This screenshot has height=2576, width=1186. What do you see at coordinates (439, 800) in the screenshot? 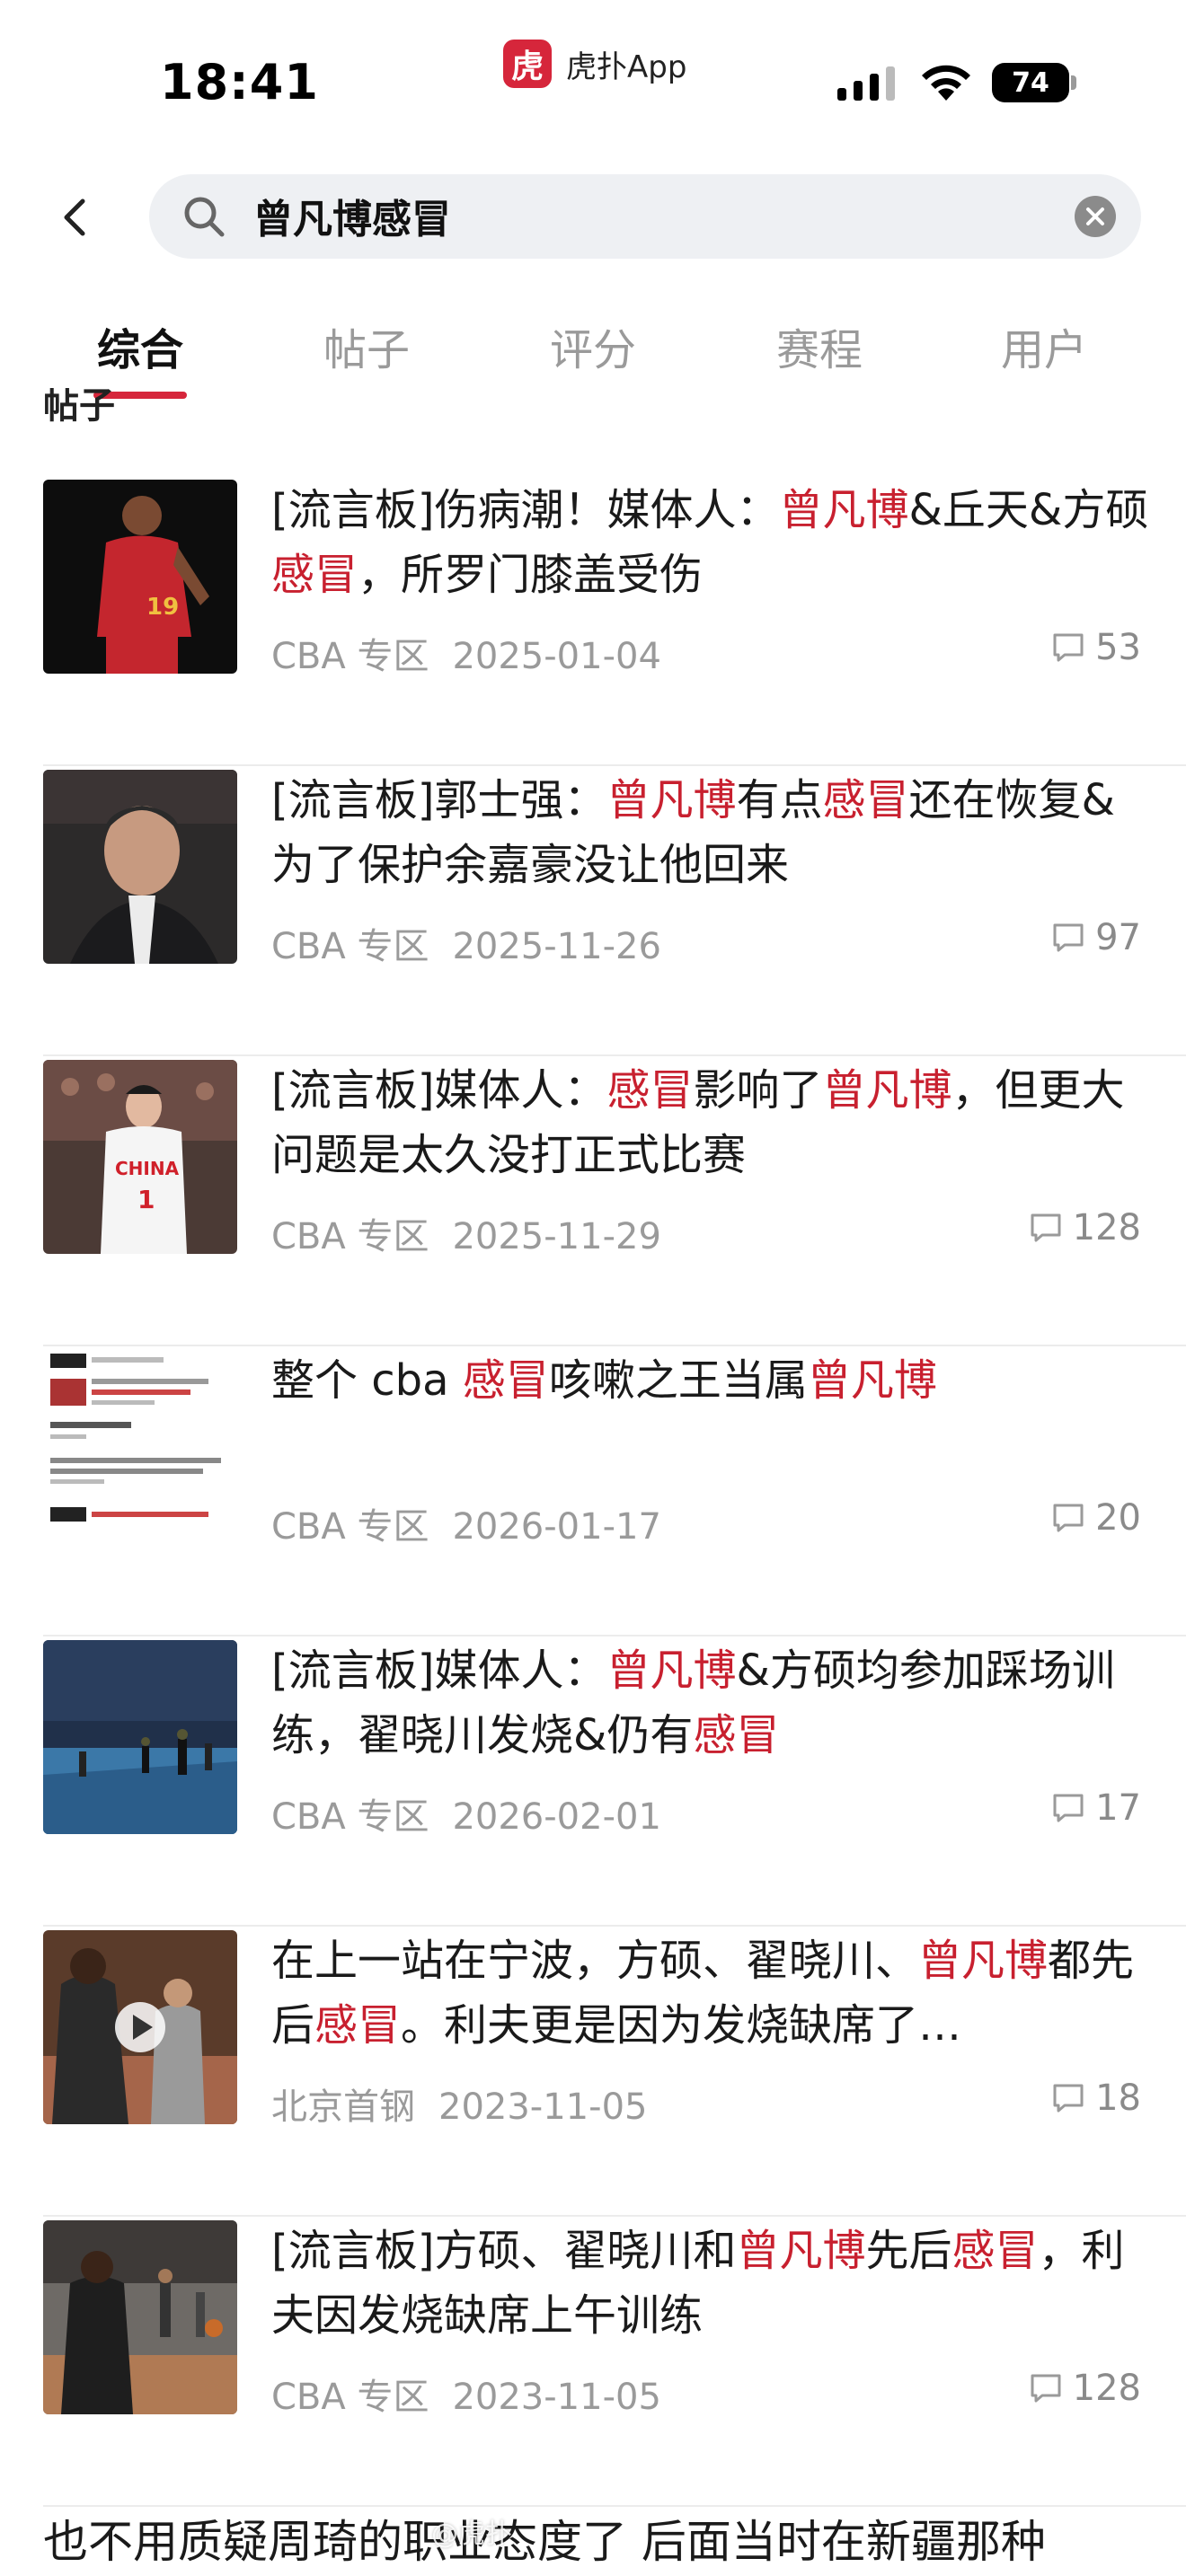
I see `title-text: [流言板]郭士强：` at bounding box center [439, 800].